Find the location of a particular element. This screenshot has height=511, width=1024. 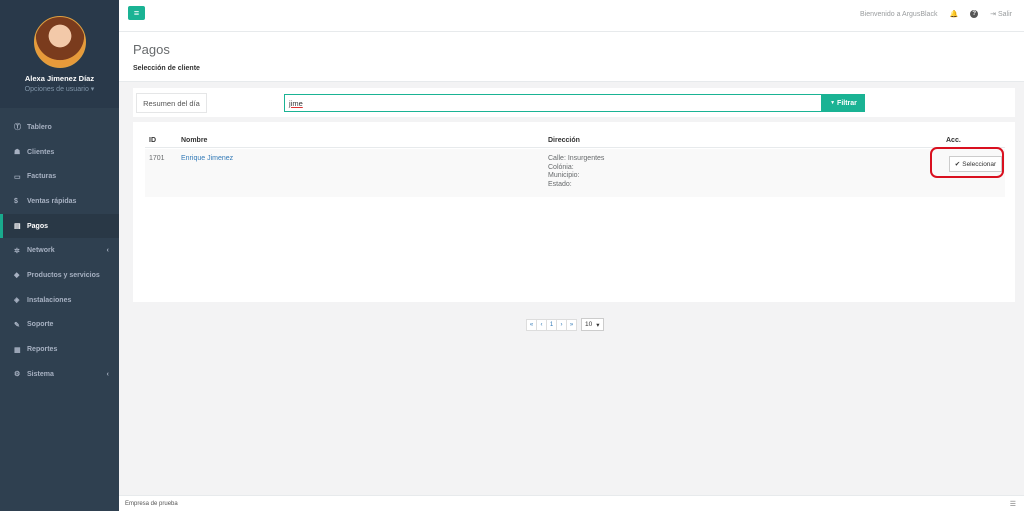

user-options-dropdown: Opciones de usuario ▾ is located at coordinates (59, 89).